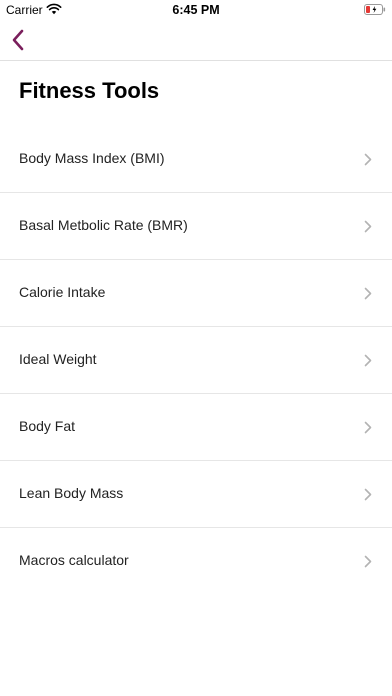  What do you see at coordinates (196, 41) in the screenshot?
I see `nav-bar` at bounding box center [196, 41].